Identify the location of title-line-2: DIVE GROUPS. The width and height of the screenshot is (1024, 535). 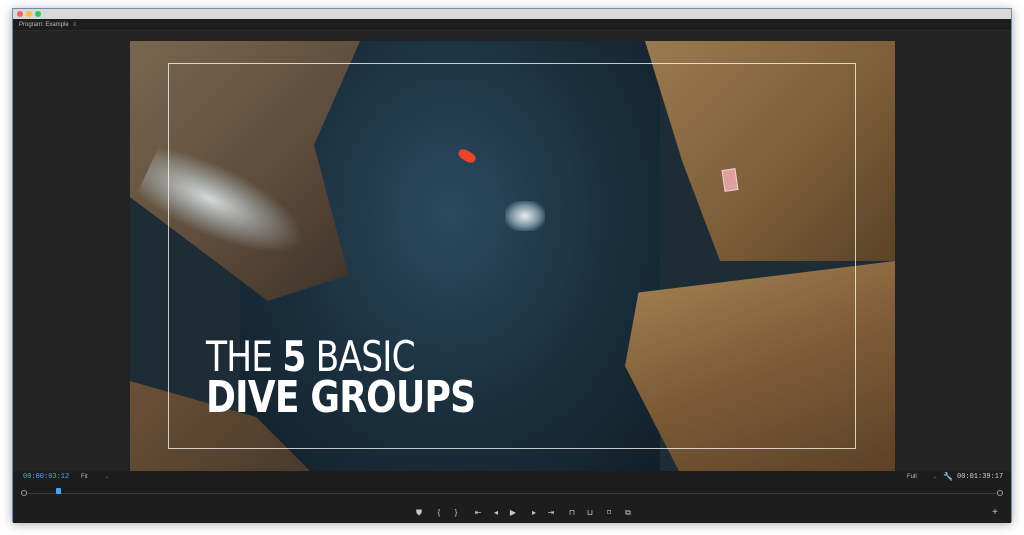
(341, 397).